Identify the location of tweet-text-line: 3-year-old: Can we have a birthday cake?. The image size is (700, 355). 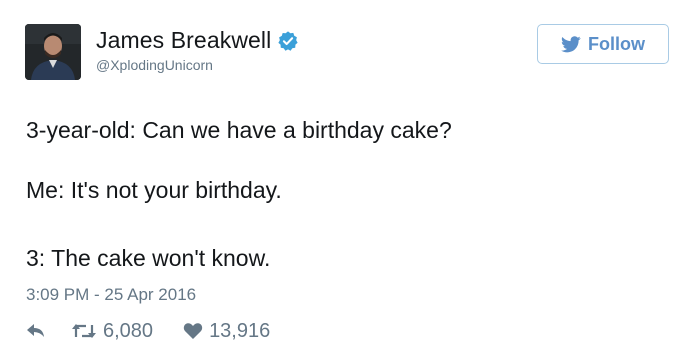
(239, 130).